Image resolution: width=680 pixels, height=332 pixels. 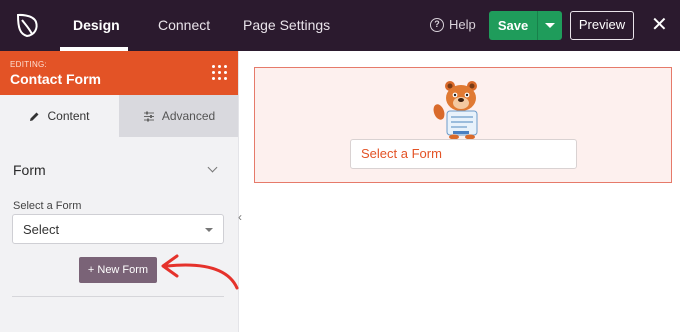 I want to click on close-icon: ✕, so click(x=659, y=25).